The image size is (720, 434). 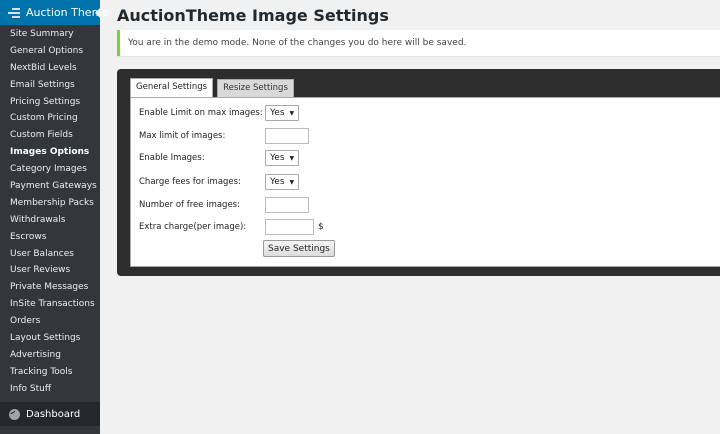 I want to click on sidebar-item-general-options: General Options, so click(x=50, y=51).